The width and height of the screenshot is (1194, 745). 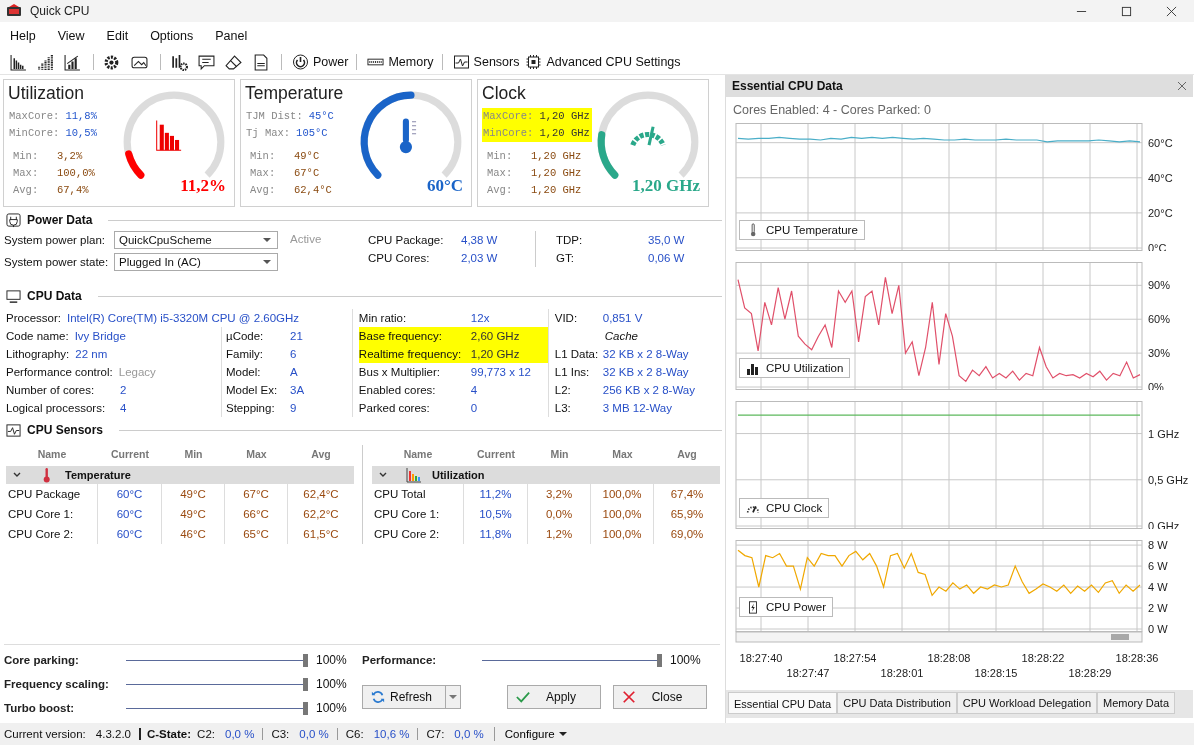 What do you see at coordinates (206, 62) in the screenshot?
I see `speech-bubble-icon` at bounding box center [206, 62].